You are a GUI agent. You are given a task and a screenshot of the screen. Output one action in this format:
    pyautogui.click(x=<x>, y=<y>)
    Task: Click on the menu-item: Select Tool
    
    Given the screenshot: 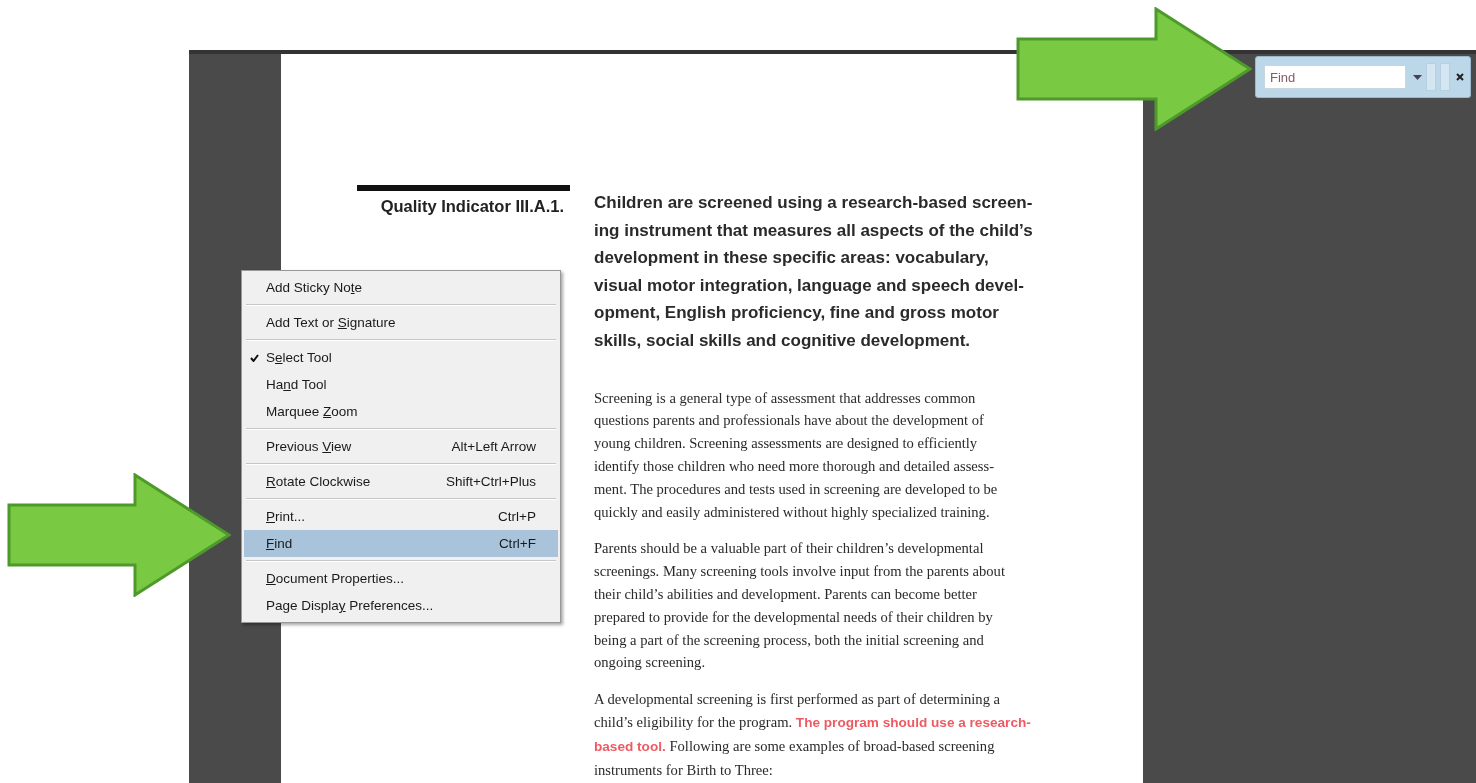 What is the action you would take?
    pyautogui.click(x=401, y=357)
    